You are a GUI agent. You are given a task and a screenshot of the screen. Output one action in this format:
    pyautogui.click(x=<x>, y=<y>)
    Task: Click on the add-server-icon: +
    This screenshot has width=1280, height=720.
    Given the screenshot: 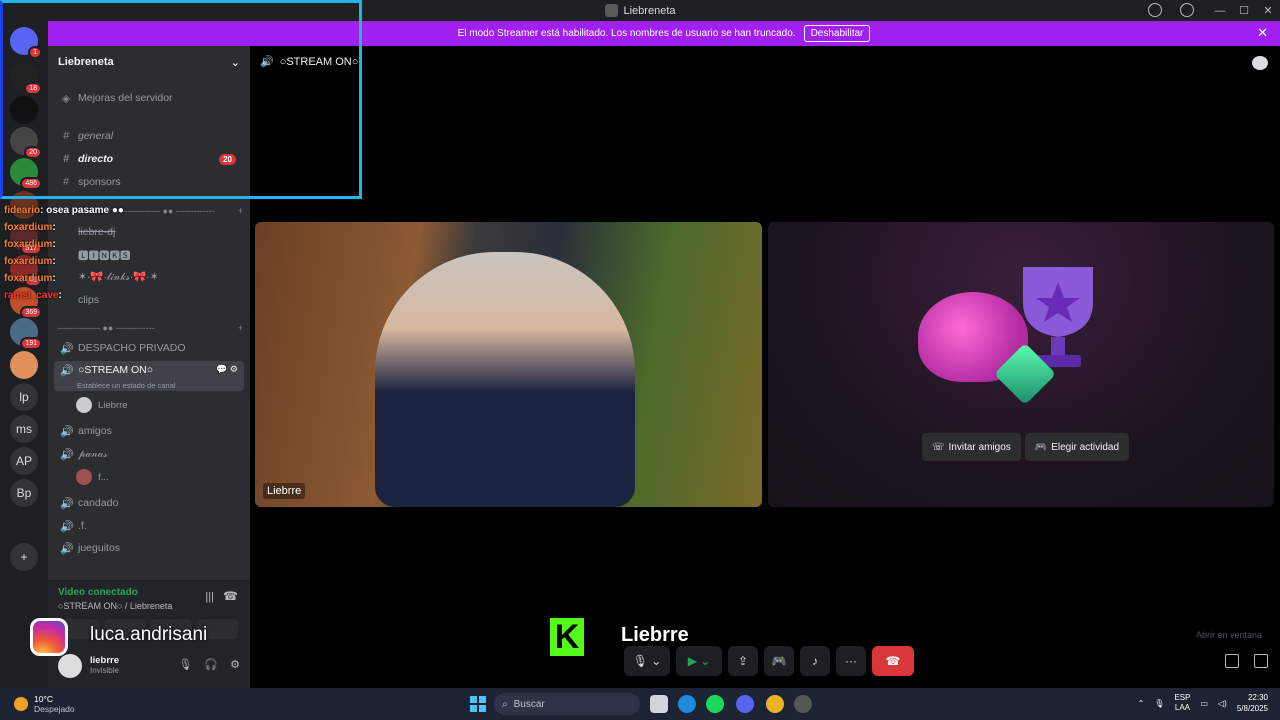 What is the action you would take?
    pyautogui.click(x=24, y=557)
    